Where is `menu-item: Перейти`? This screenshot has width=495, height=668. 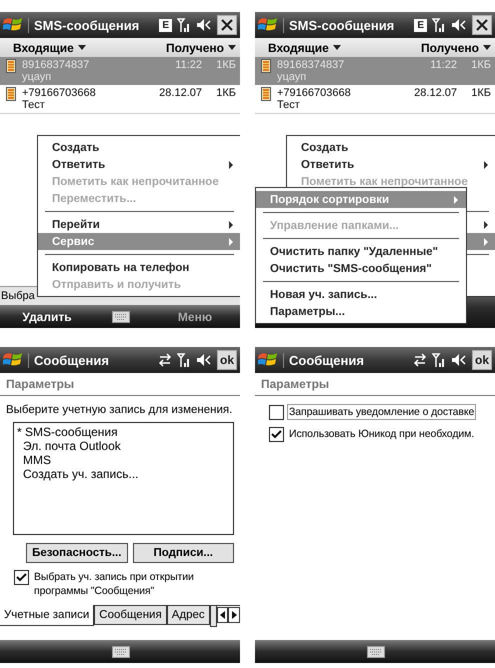
menu-item: Перейти is located at coordinates (139, 224).